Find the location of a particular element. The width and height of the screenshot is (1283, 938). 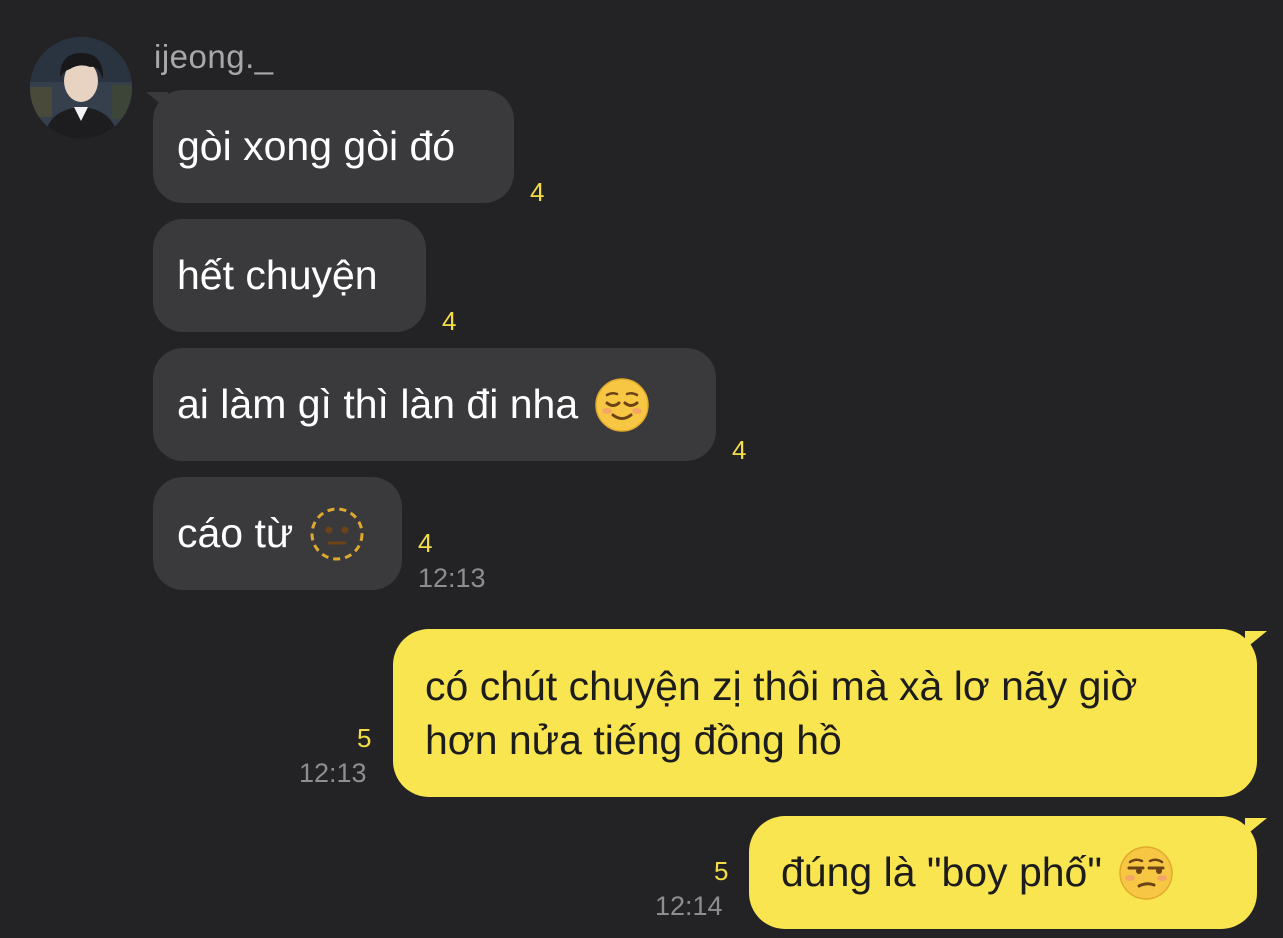

message-timestamp: 12:14 is located at coordinates (689, 906).